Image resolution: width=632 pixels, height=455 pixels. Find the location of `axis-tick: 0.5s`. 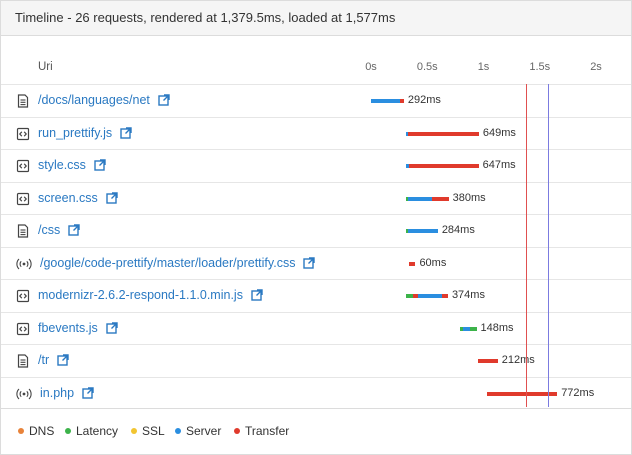

axis-tick: 0.5s is located at coordinates (427, 67).